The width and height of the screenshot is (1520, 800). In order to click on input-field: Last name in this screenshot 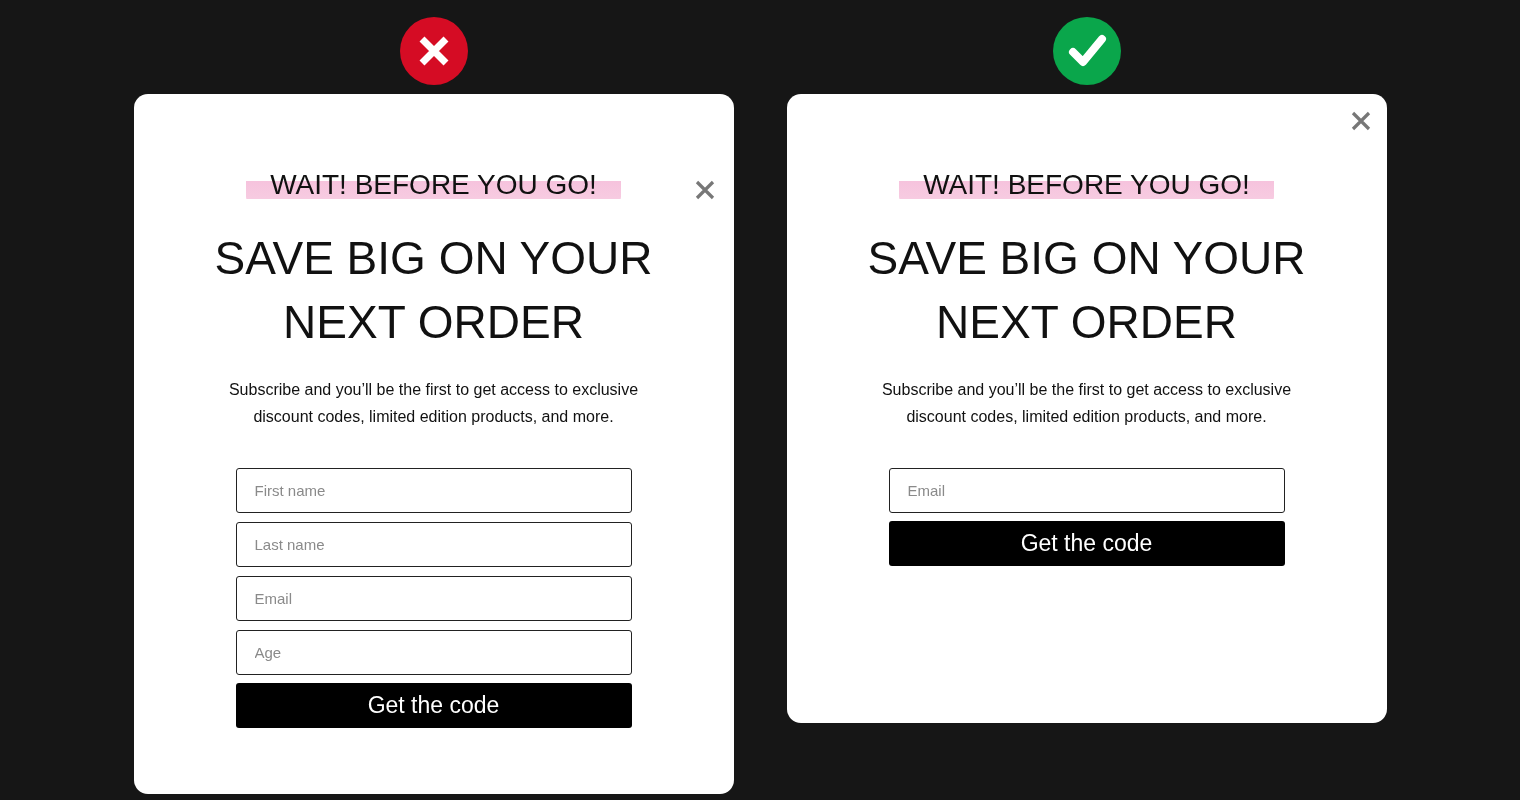, I will do `click(433, 544)`.